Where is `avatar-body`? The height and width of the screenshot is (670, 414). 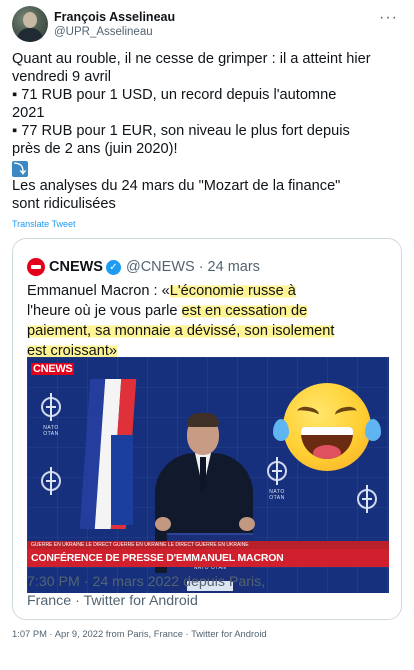
avatar-body is located at coordinates (30, 35).